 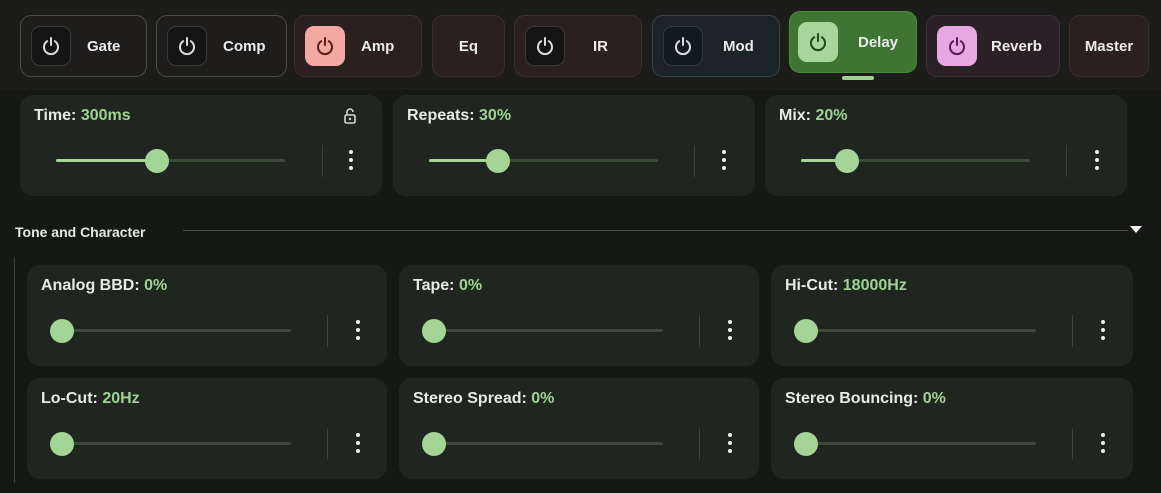 I want to click on tab-delay-label: Delay, so click(x=878, y=42).